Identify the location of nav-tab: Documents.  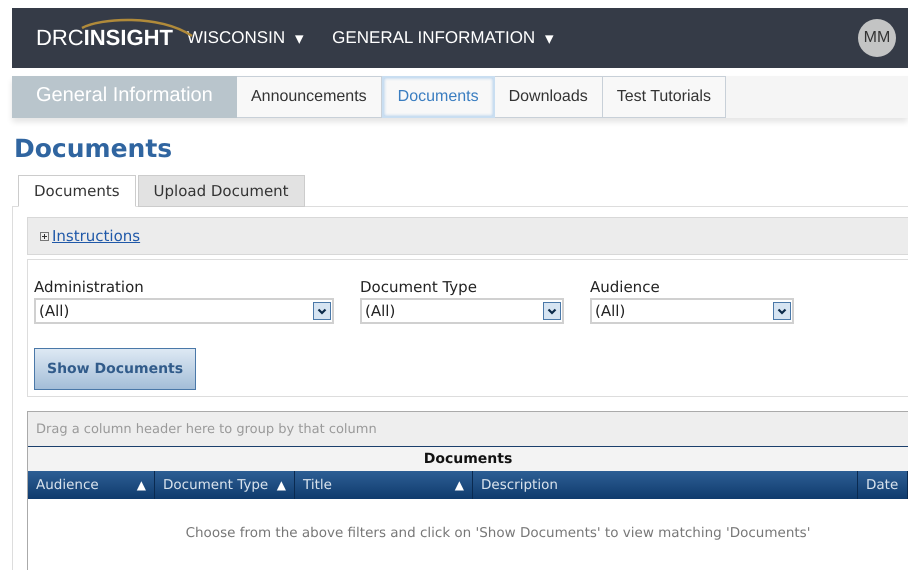
(438, 97).